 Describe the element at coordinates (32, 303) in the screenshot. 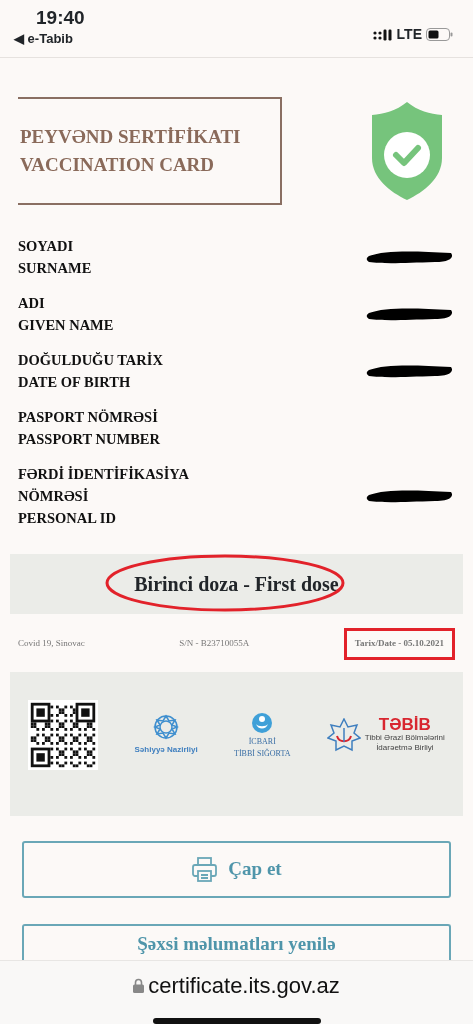

I see `field-label: ADI` at that location.